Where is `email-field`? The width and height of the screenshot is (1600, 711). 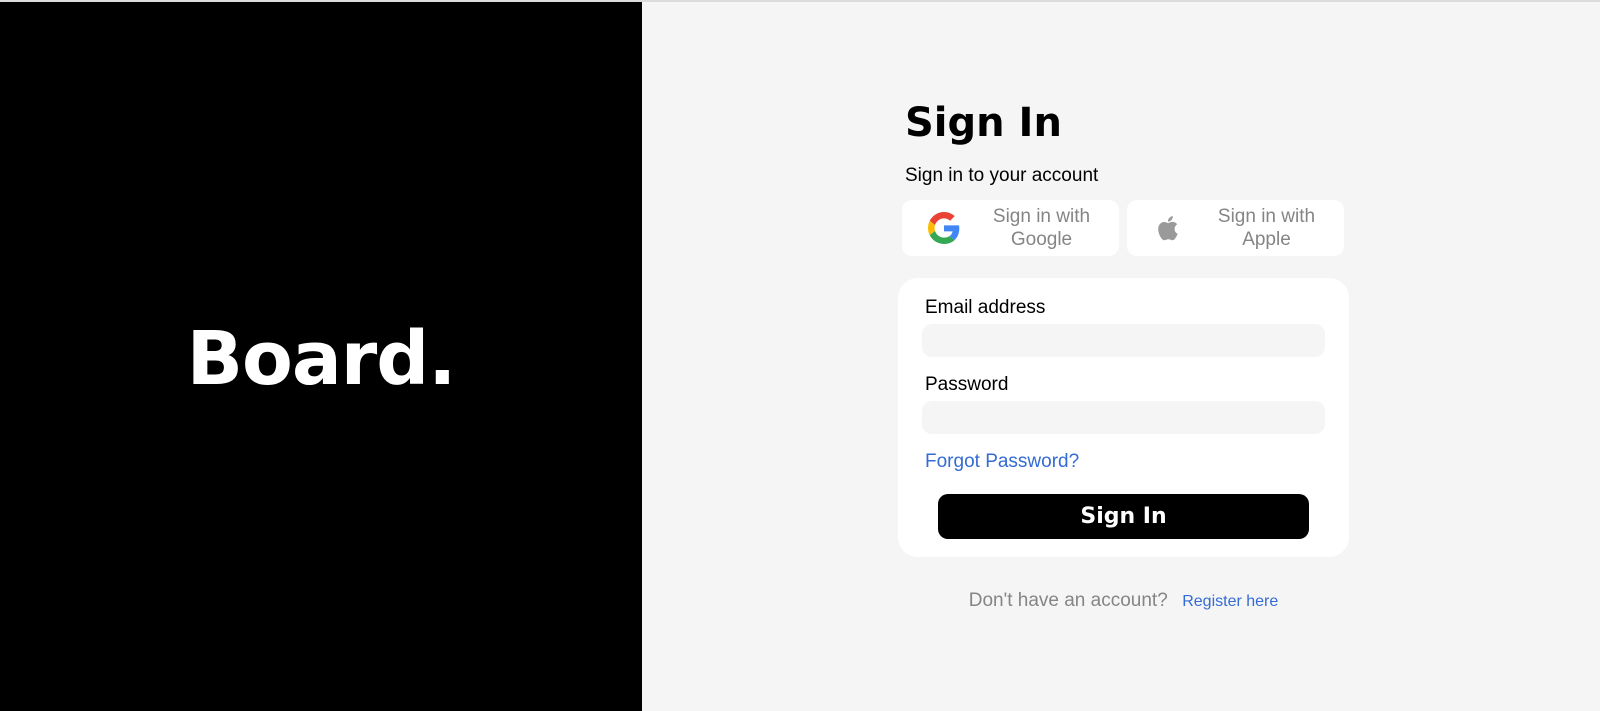
email-field is located at coordinates (1123, 340).